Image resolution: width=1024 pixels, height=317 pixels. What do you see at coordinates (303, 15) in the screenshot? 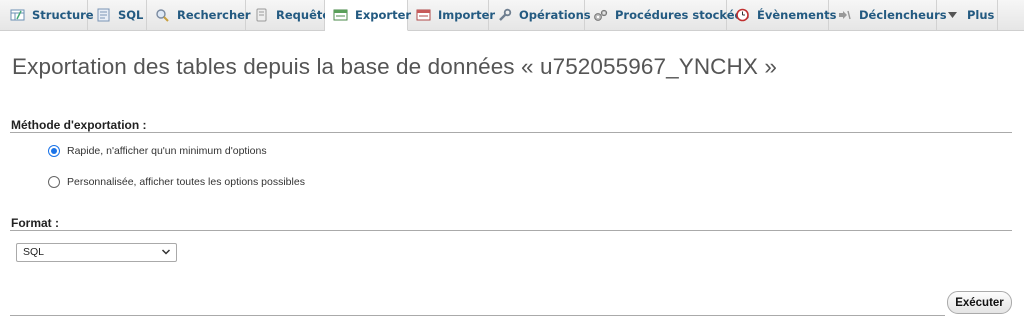
I see `tab-label: Requête` at bounding box center [303, 15].